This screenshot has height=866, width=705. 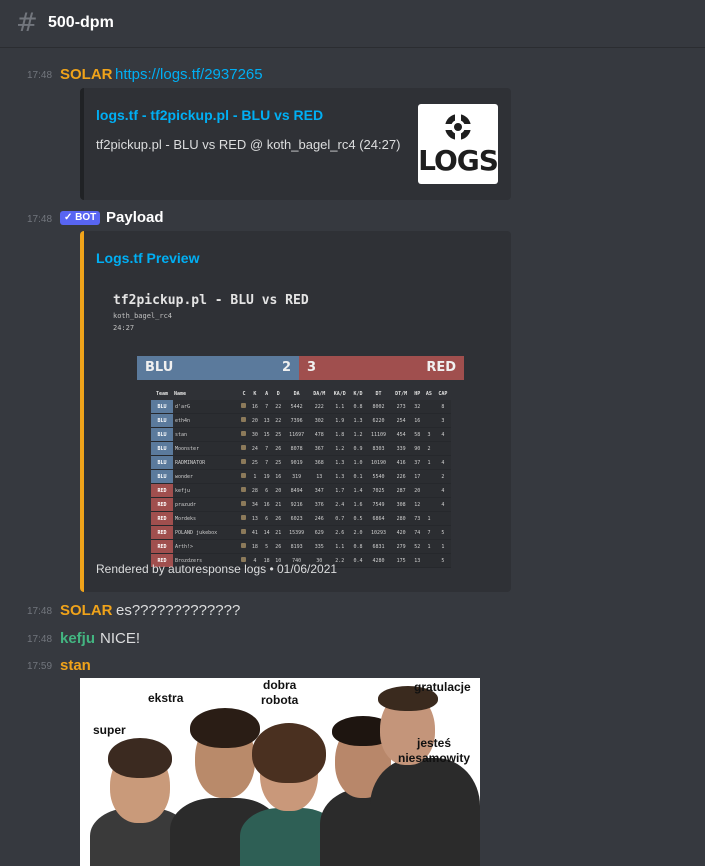 What do you see at coordinates (401, 420) in the screenshot?
I see `stat-cell-dtm: 254` at bounding box center [401, 420].